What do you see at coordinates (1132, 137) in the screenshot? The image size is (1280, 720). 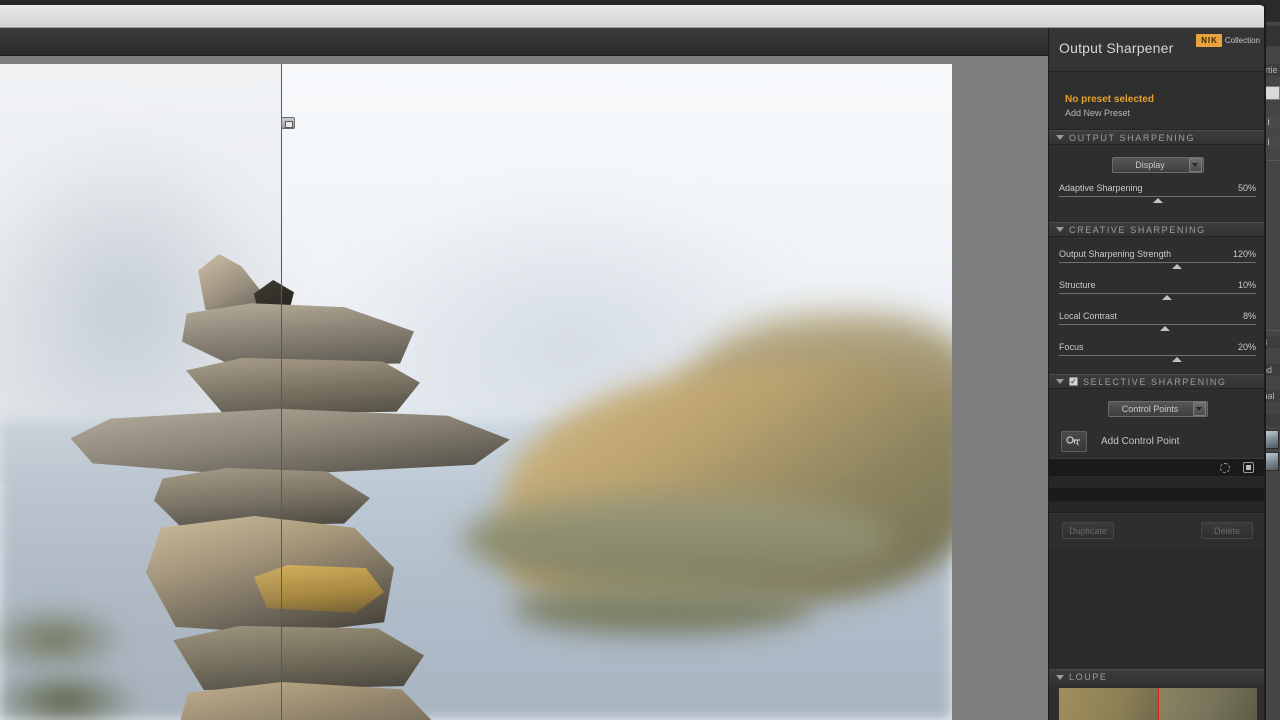 I see `section-title-output-sharpening: OUTPUT SHARPENING` at bounding box center [1132, 137].